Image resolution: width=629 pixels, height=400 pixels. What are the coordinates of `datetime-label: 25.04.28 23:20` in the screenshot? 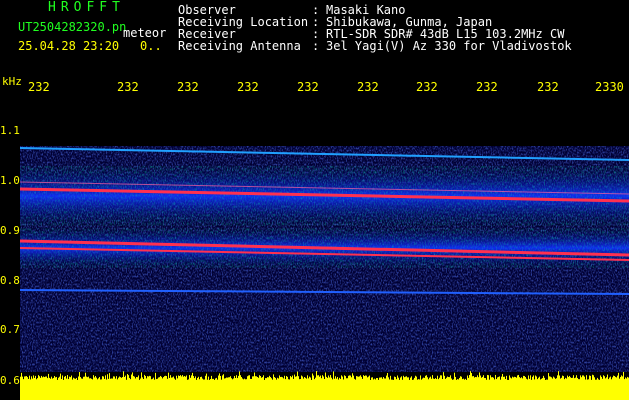 It's located at (69, 46).